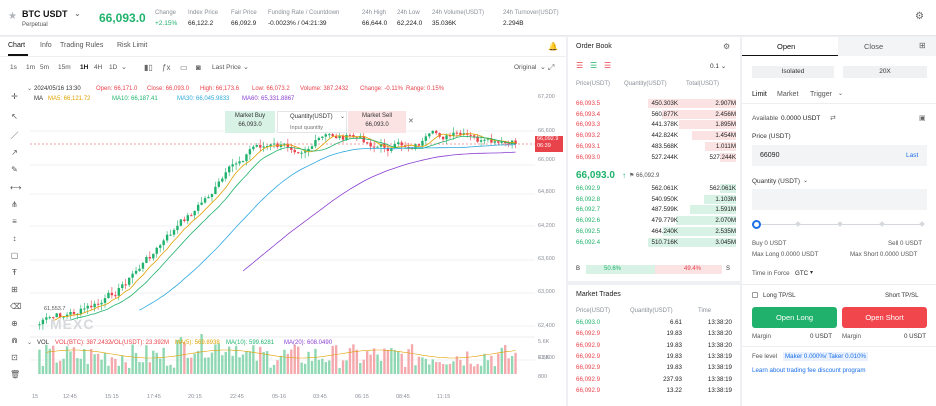 Image resolution: width=936 pixels, height=406 pixels. What do you see at coordinates (44, 67) in the screenshot?
I see `interval-5m: 5m` at bounding box center [44, 67].